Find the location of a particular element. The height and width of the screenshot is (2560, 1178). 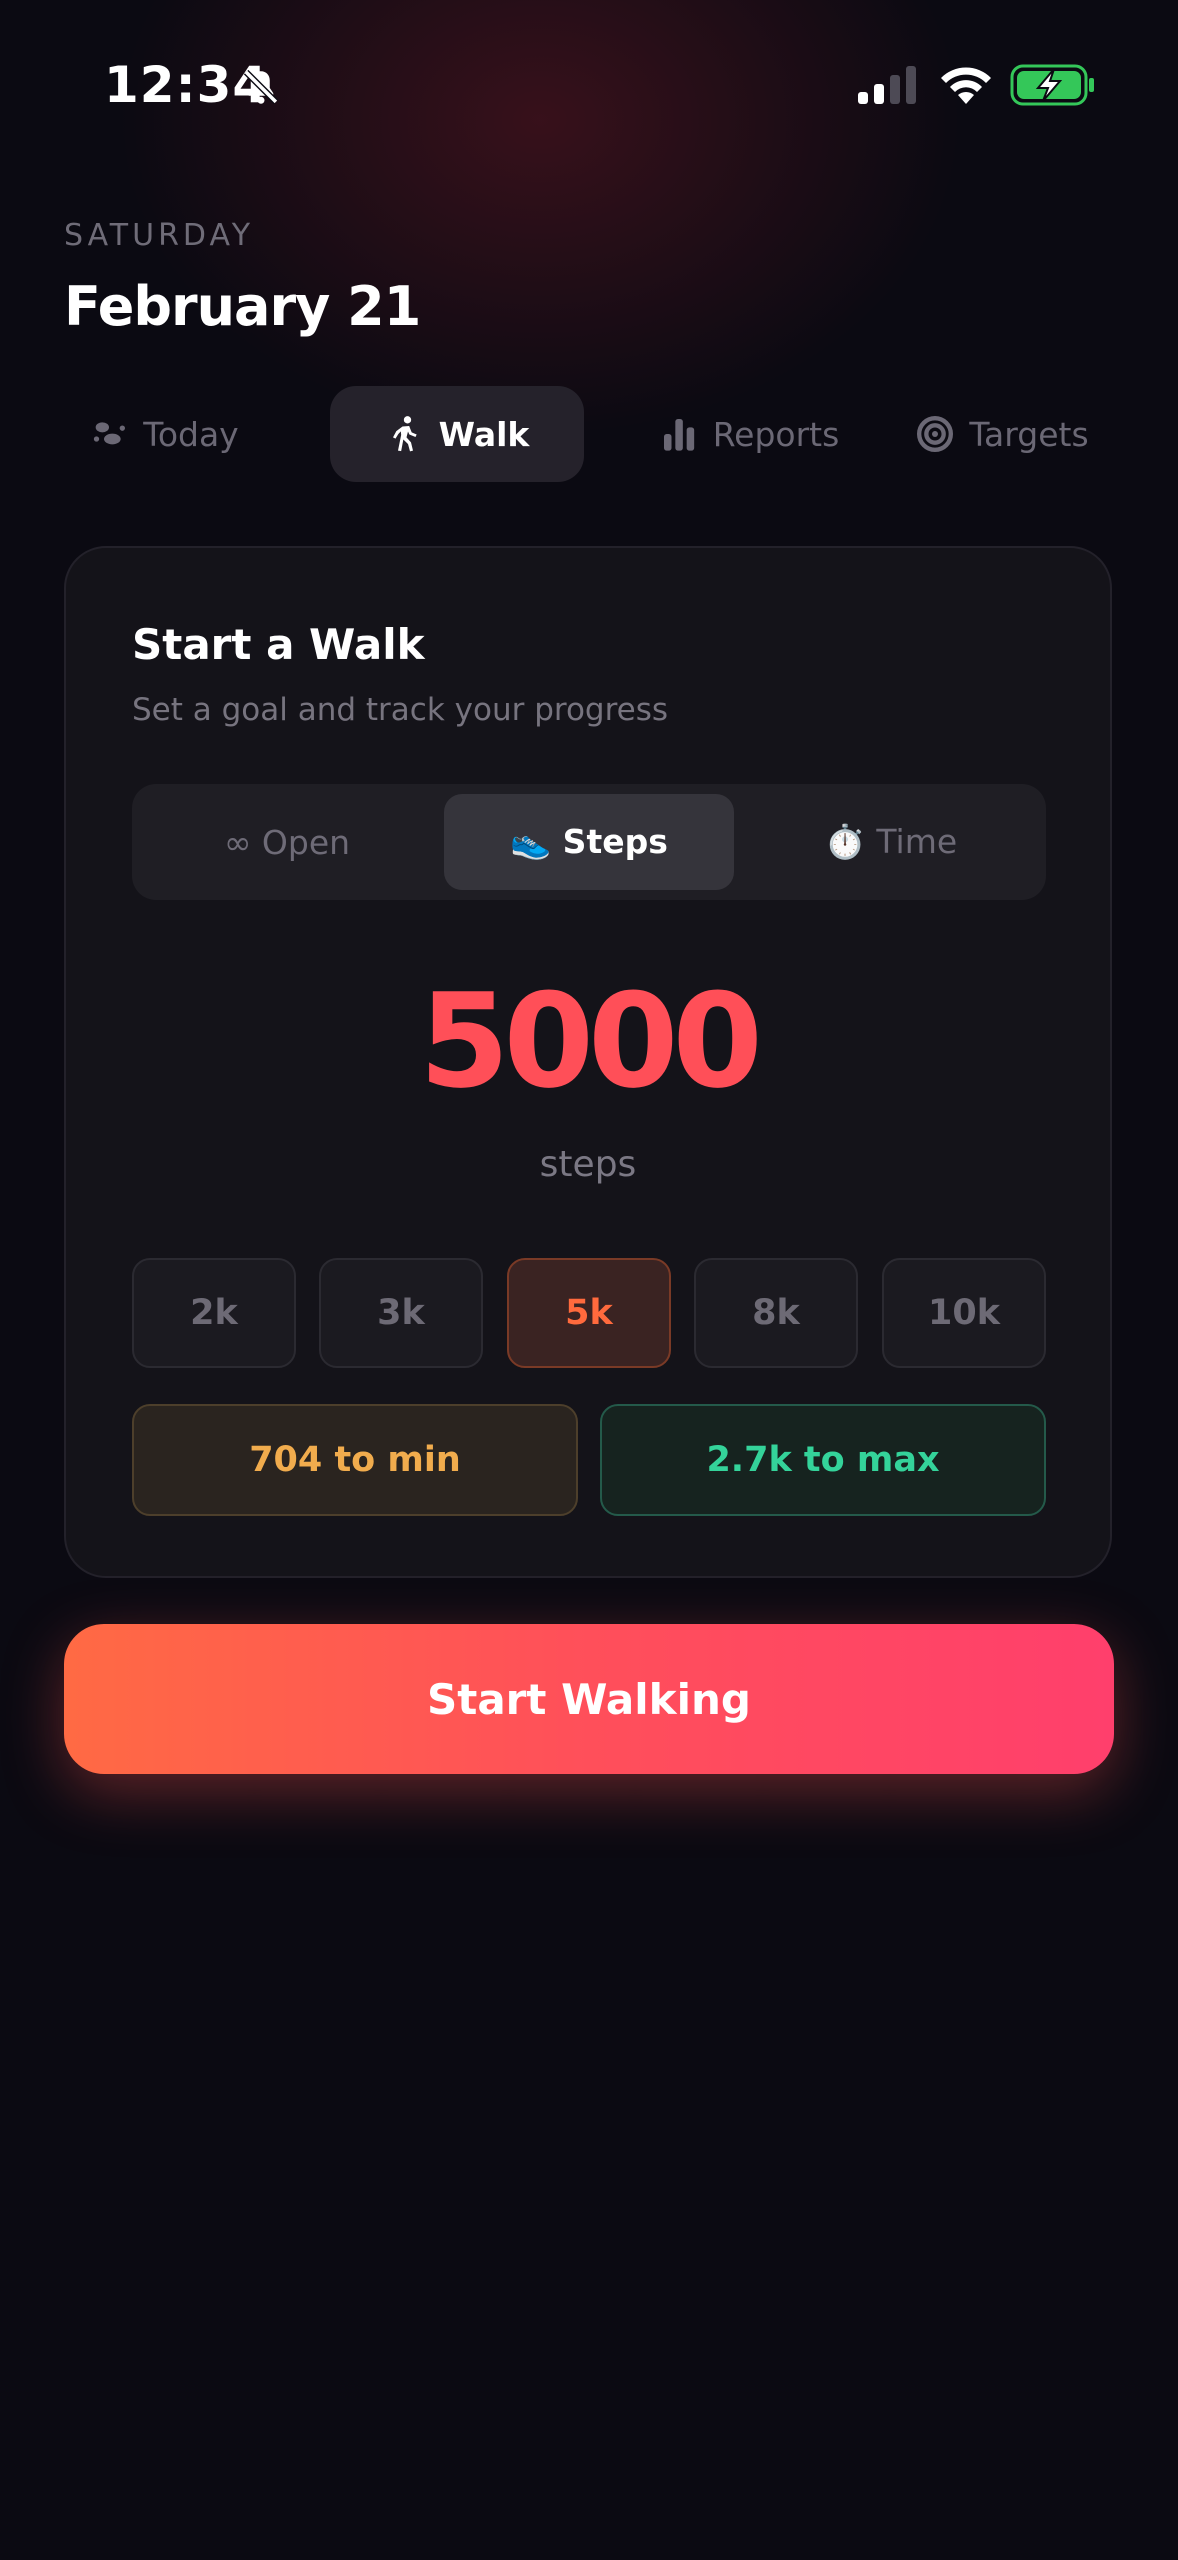

tab-targets: Targets is located at coordinates (1002, 434).